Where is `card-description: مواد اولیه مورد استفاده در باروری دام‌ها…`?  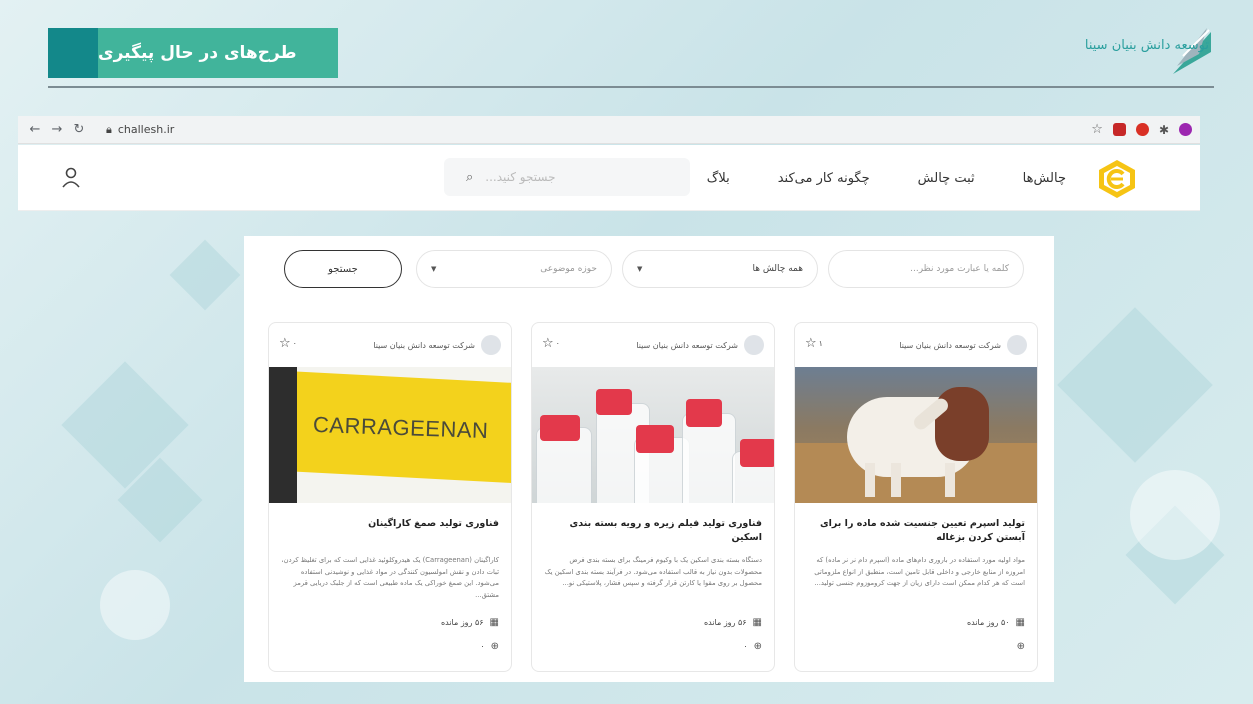 card-description: مواد اولیه مورد استفاده در باروری دام‌ها… is located at coordinates (919, 572).